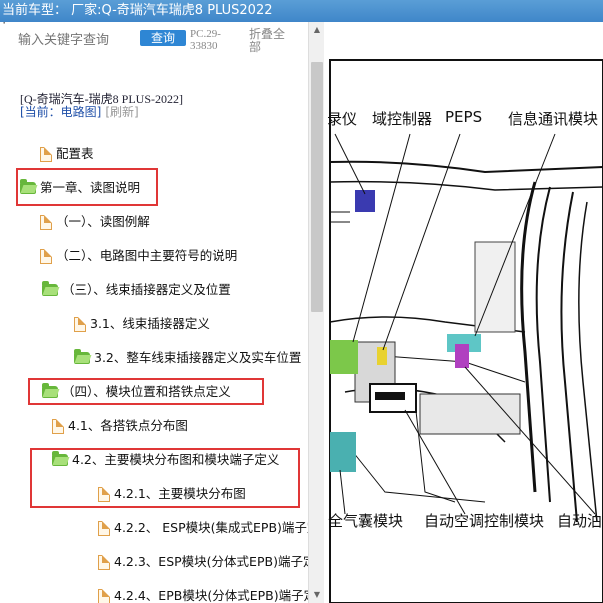  I want to click on folder-icon, so click(82, 356).